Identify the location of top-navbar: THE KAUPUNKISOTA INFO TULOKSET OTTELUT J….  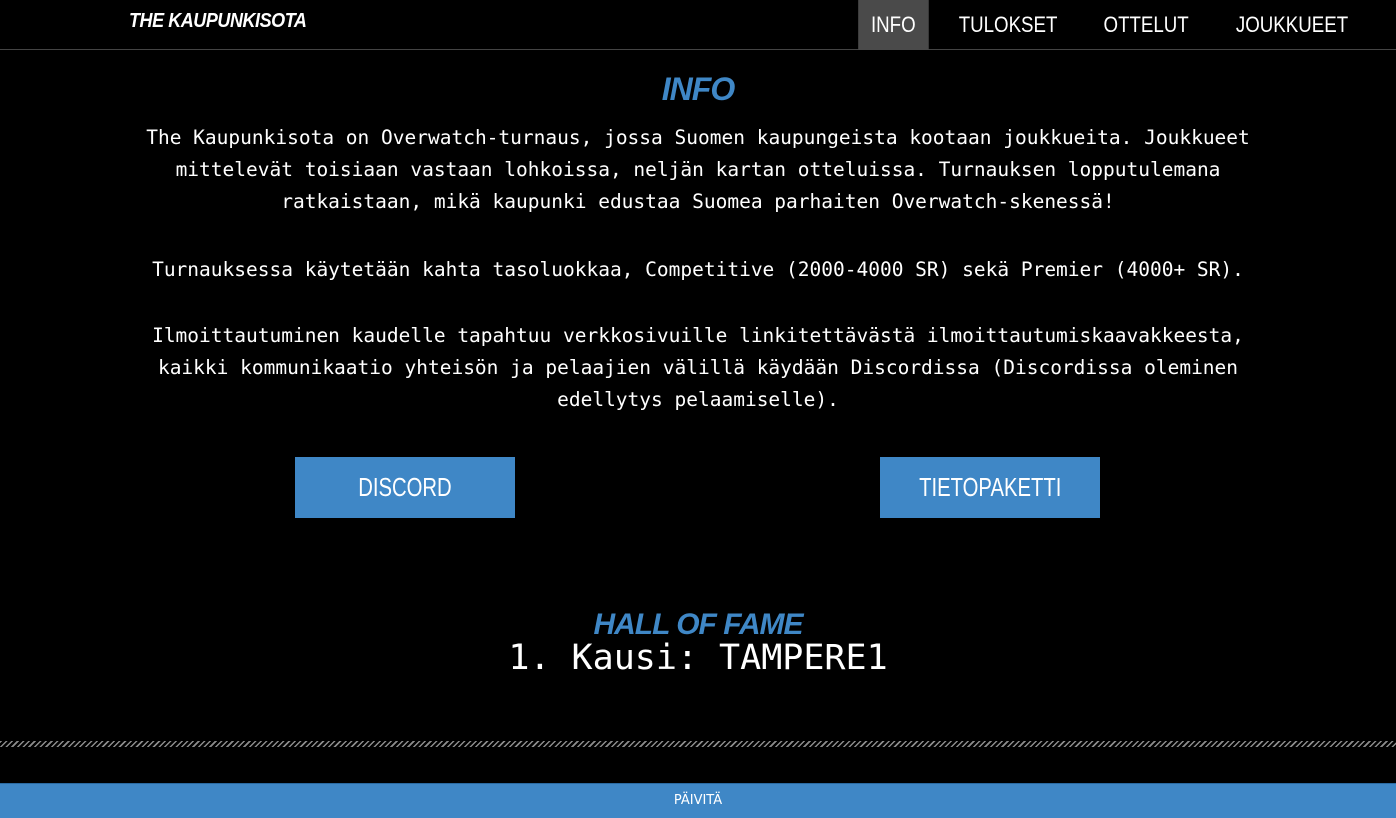
(698, 25).